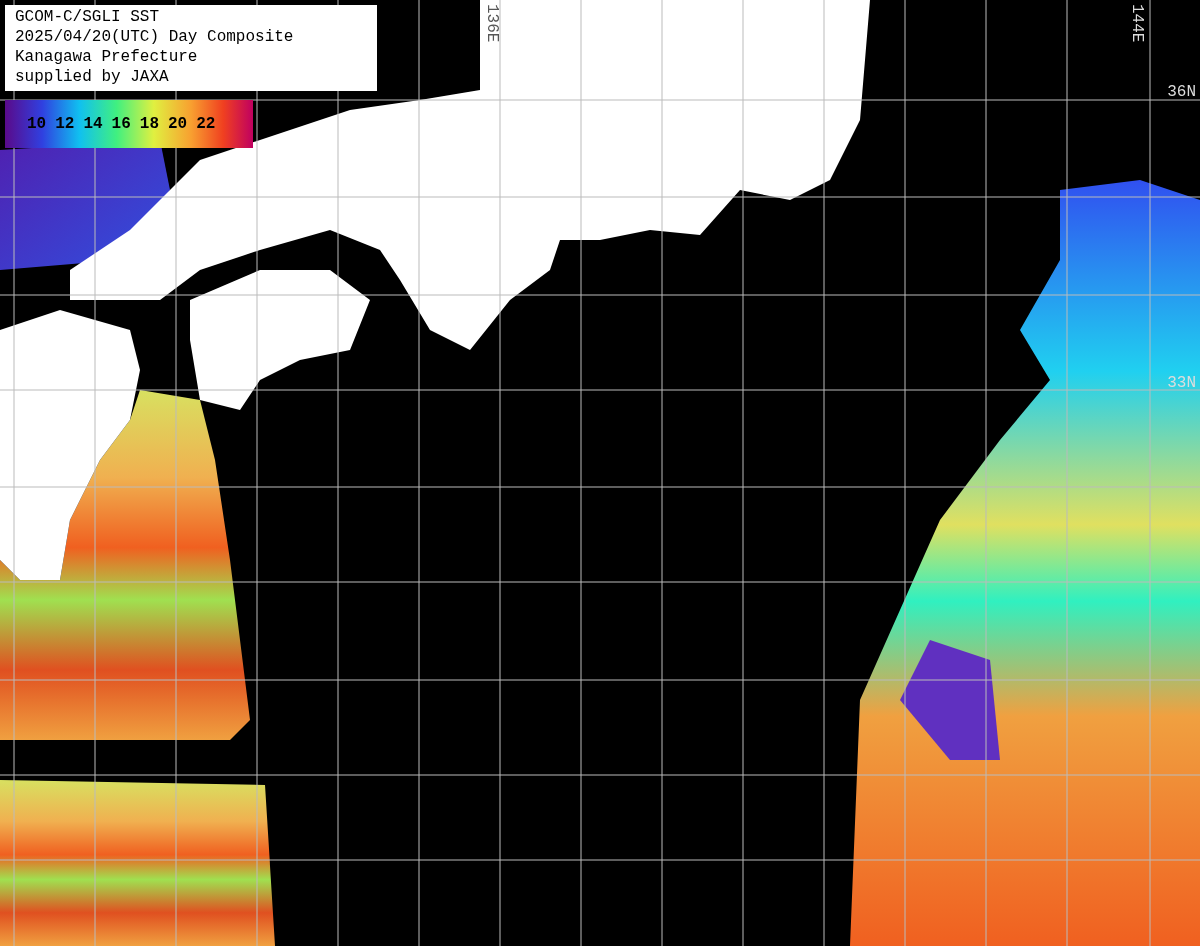 The width and height of the screenshot is (1200, 946). What do you see at coordinates (121, 124) in the screenshot?
I see `scale-value: 16` at bounding box center [121, 124].